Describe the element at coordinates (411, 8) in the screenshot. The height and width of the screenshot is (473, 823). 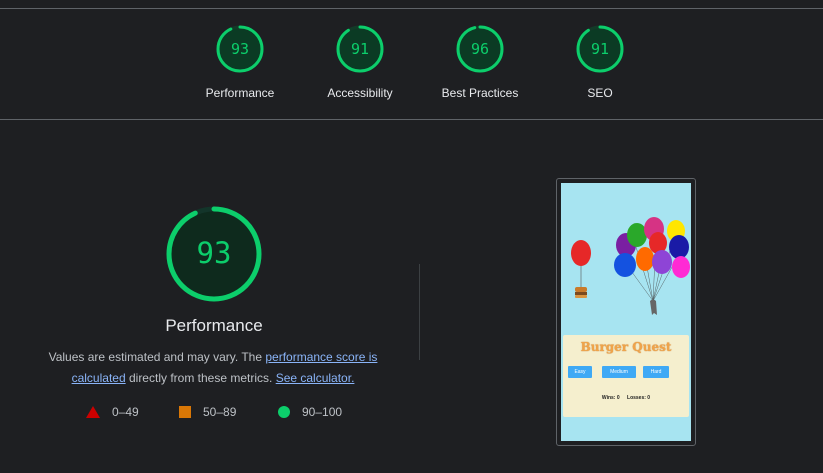
I see `top-divider` at that location.